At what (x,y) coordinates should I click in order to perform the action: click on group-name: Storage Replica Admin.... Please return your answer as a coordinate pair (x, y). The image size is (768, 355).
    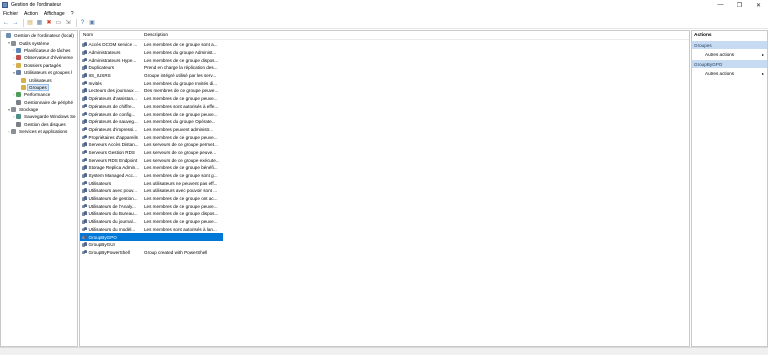
    Looking at the image, I should click on (114, 168).